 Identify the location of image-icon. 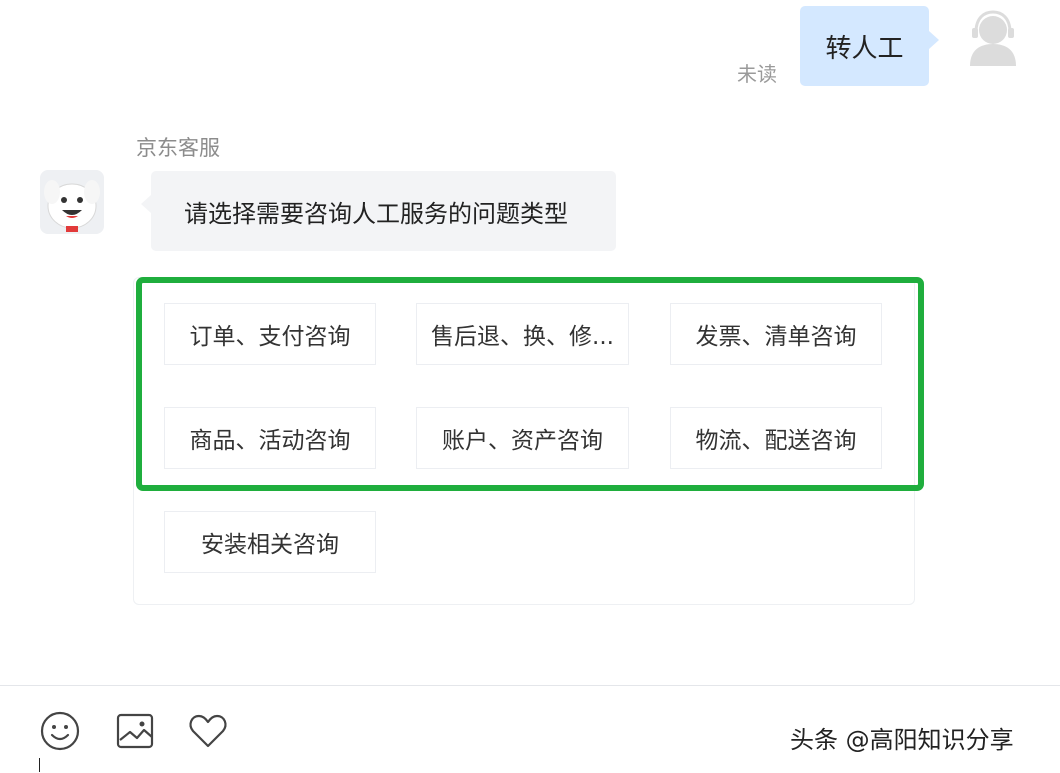
(135, 731).